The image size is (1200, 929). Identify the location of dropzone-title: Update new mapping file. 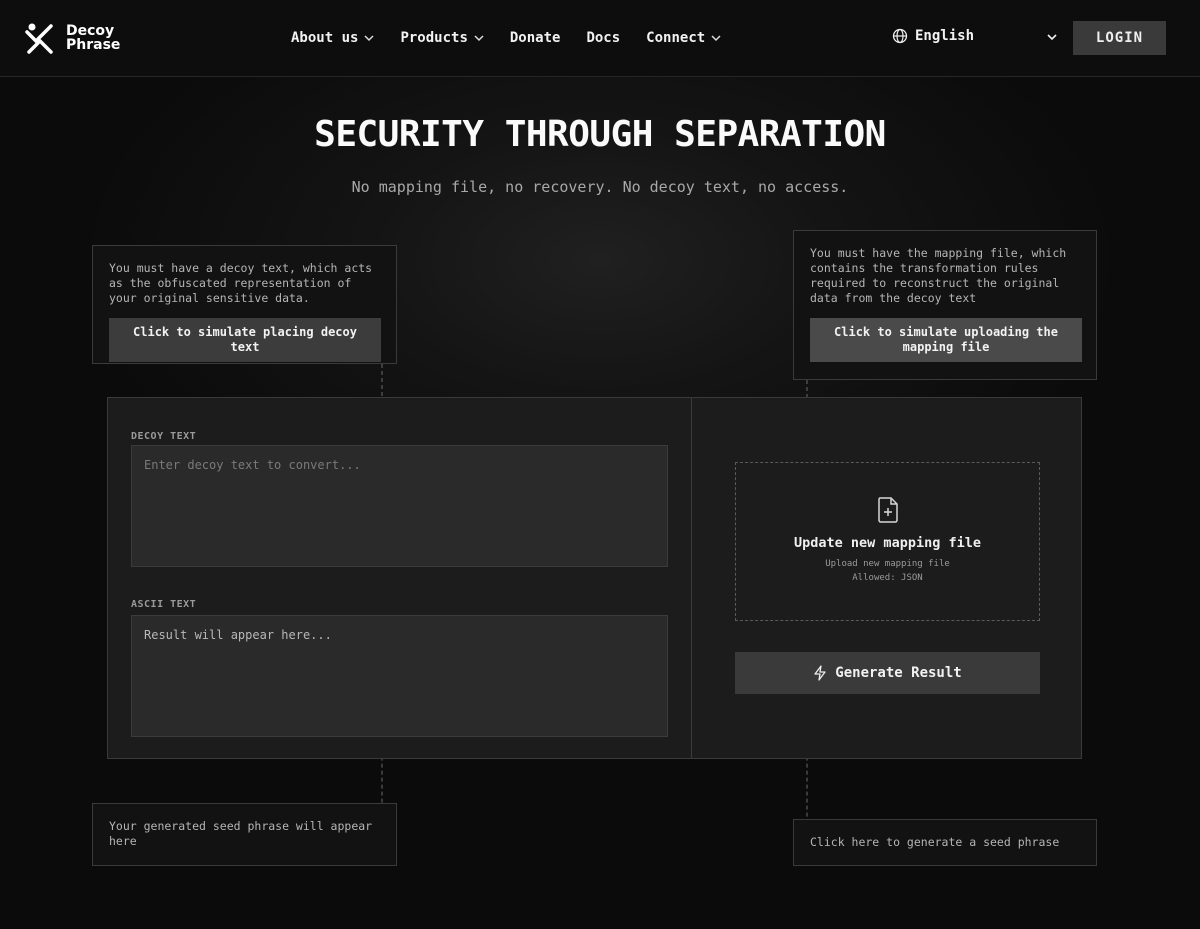
(887, 543).